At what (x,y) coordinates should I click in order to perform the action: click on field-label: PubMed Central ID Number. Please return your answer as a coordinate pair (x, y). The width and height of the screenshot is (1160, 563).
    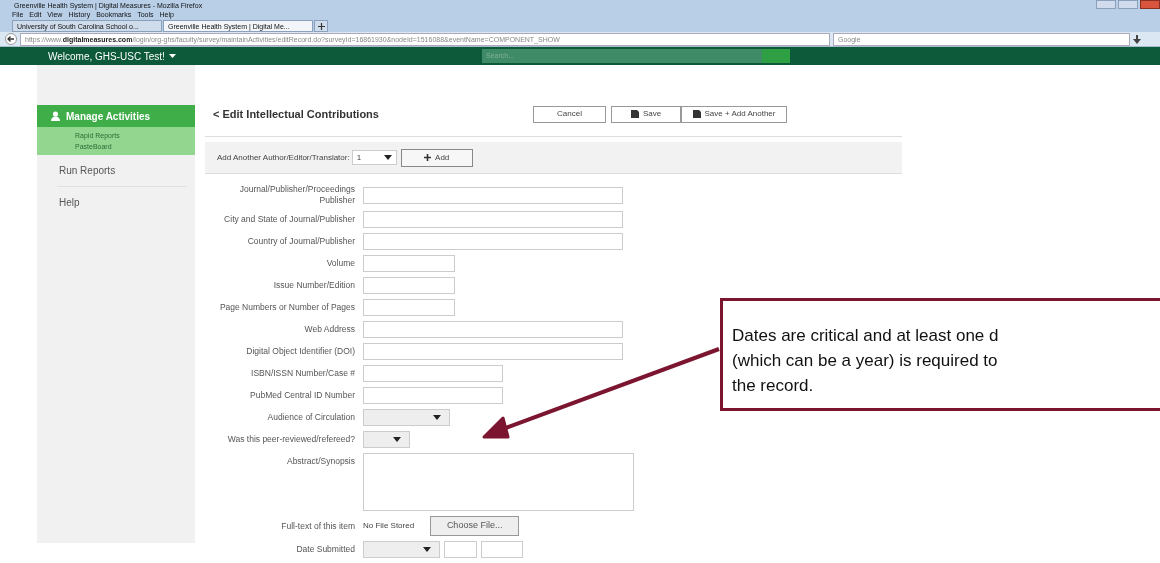
    Looking at the image, I should click on (302, 395).